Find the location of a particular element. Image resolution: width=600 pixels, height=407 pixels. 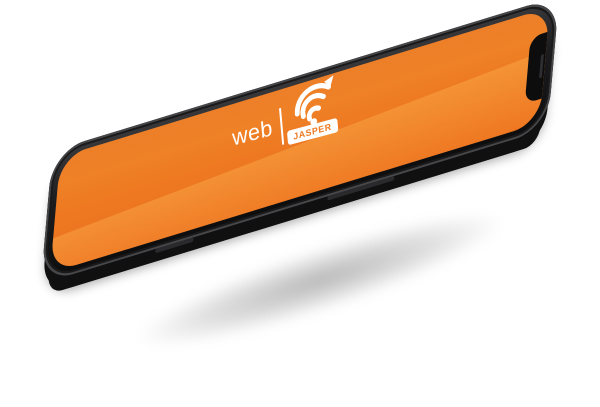

logo-divider is located at coordinates (281, 126).